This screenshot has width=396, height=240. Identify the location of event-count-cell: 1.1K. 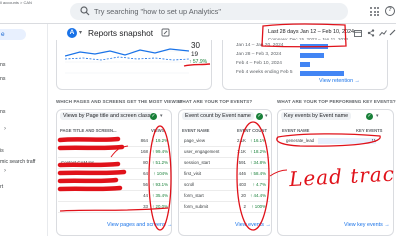
(241, 151).